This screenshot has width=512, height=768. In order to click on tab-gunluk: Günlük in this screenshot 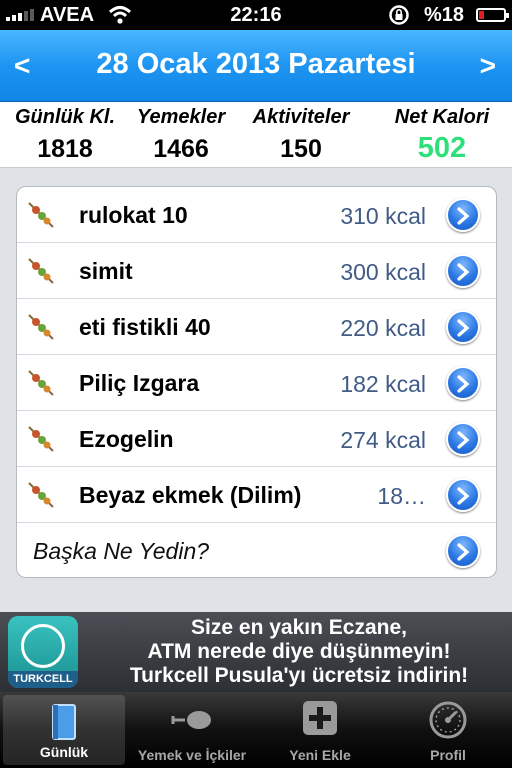, I will do `click(64, 730)`.